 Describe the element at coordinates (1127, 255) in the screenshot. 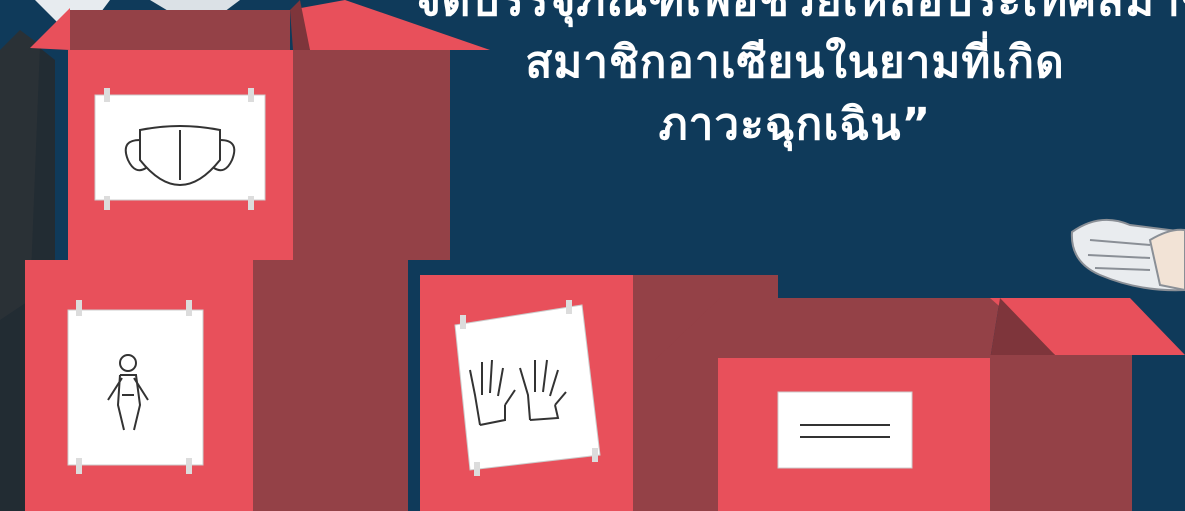

I see `gloved-hands-icon` at that location.